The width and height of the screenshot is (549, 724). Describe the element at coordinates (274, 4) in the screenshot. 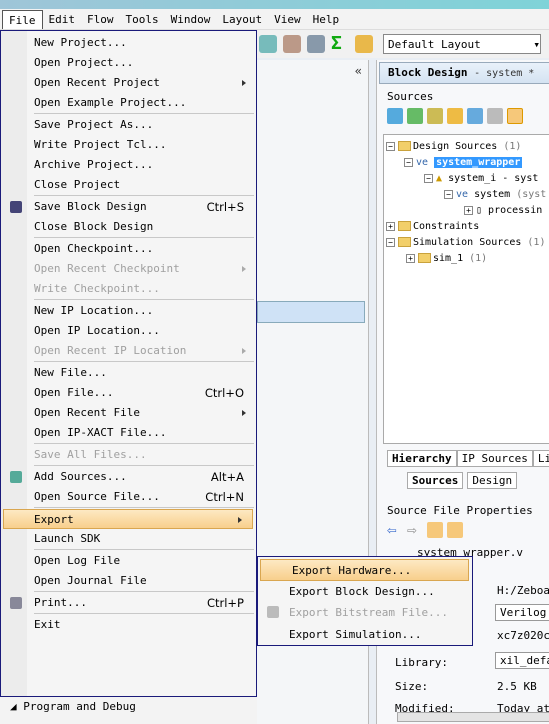

I see `window-titlebar` at that location.